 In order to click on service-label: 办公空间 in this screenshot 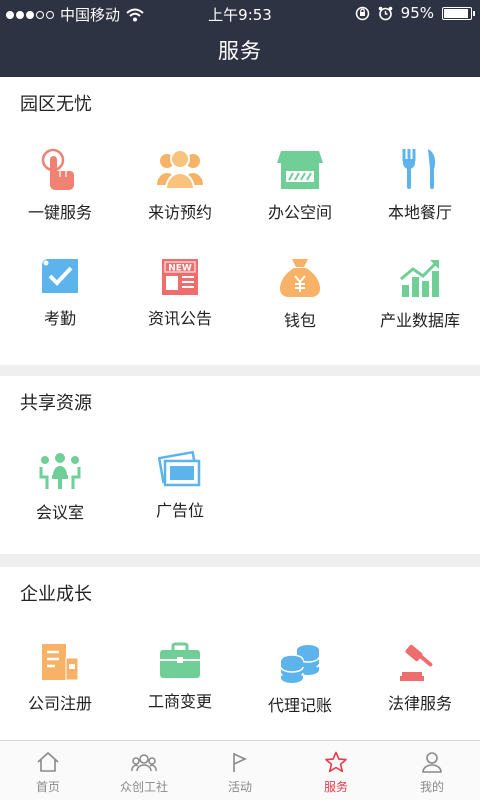, I will do `click(299, 212)`.